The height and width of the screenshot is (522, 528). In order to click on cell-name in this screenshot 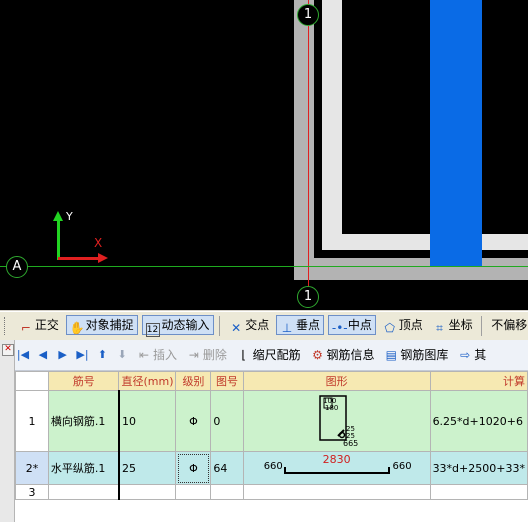, I will do `click(83, 492)`.